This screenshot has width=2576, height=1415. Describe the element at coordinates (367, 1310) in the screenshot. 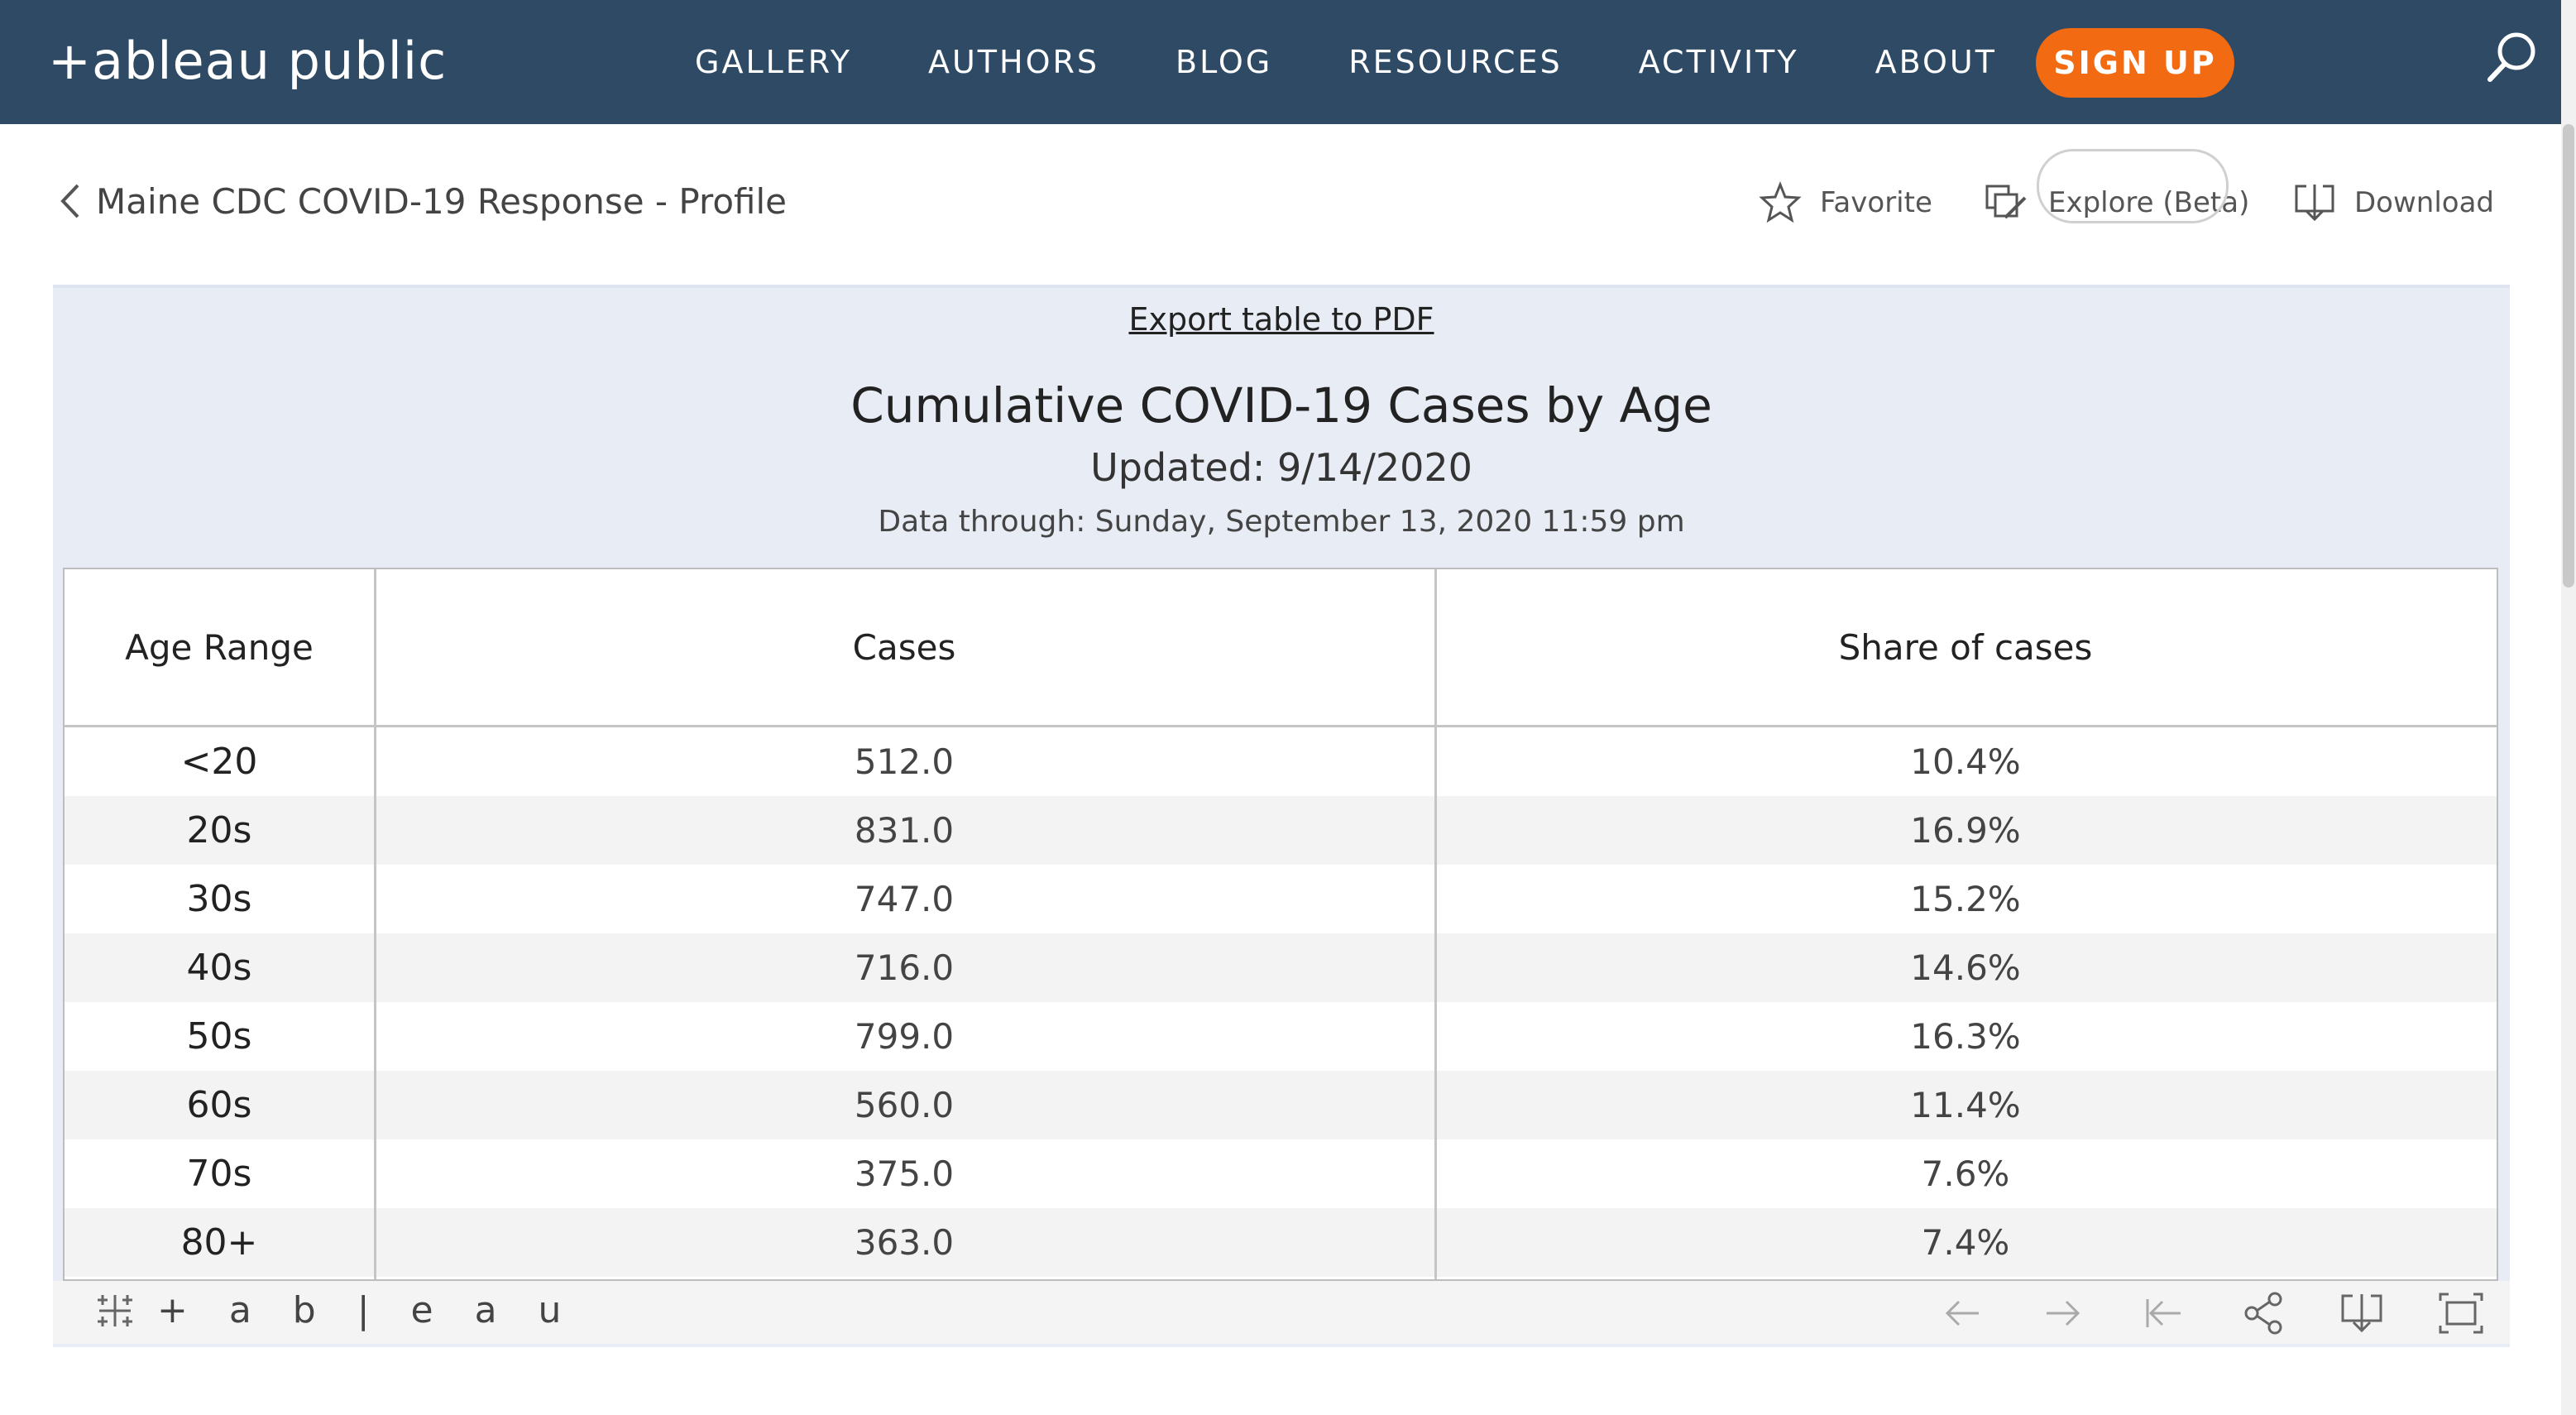

I see `tableau-label: + a b | e a u` at that location.